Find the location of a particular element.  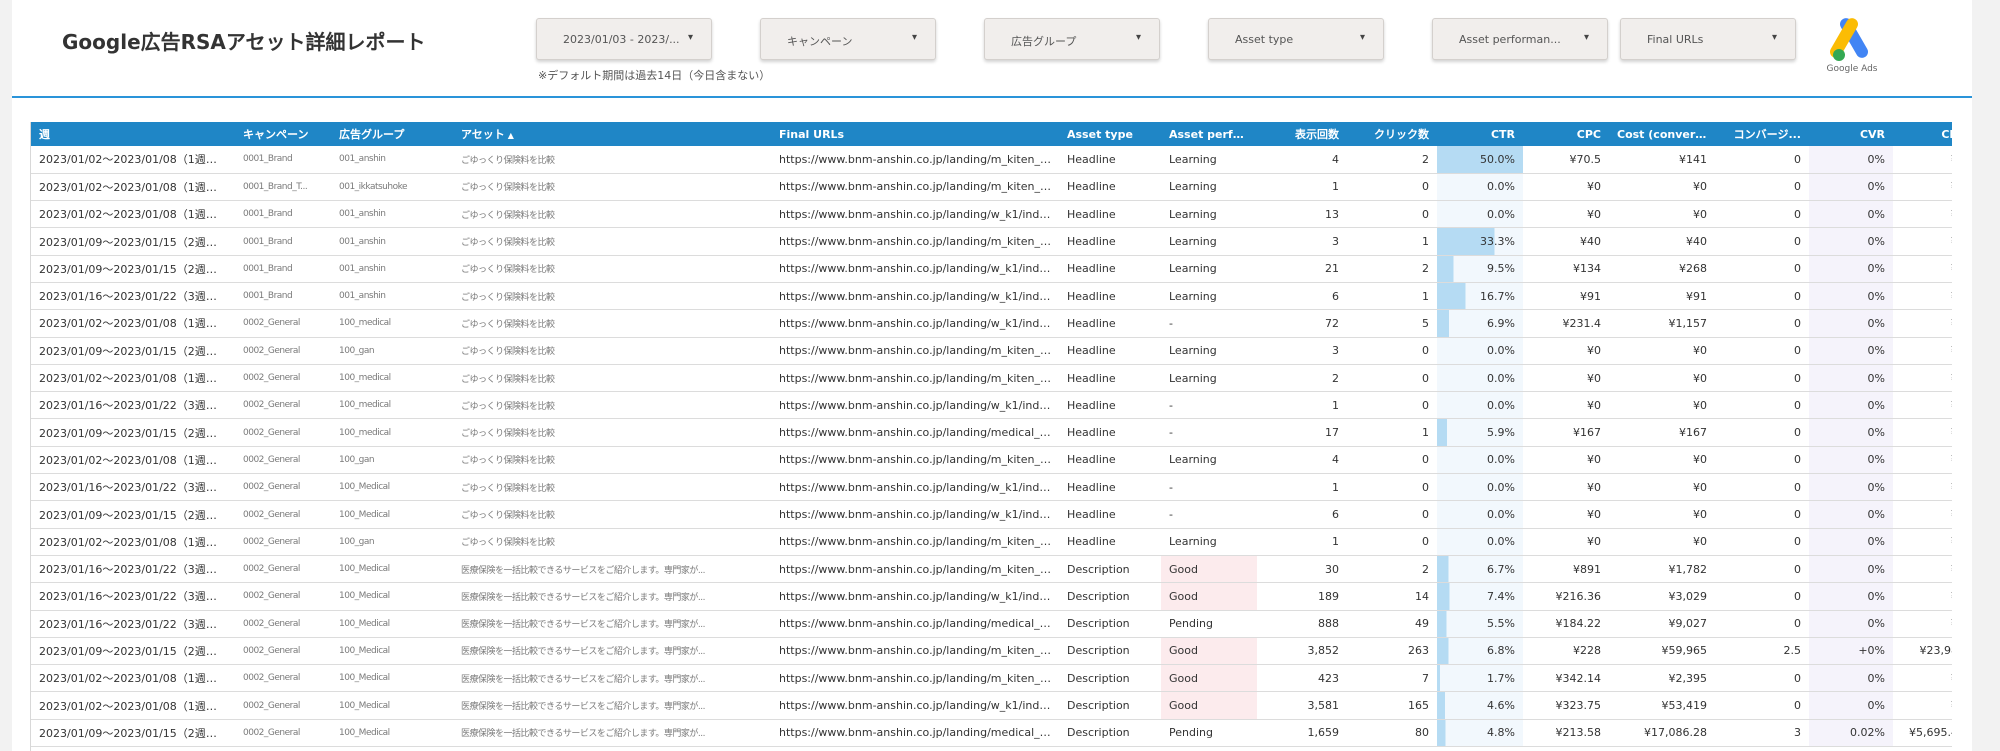

column-header-asset-type: Asset type is located at coordinates (1110, 134).